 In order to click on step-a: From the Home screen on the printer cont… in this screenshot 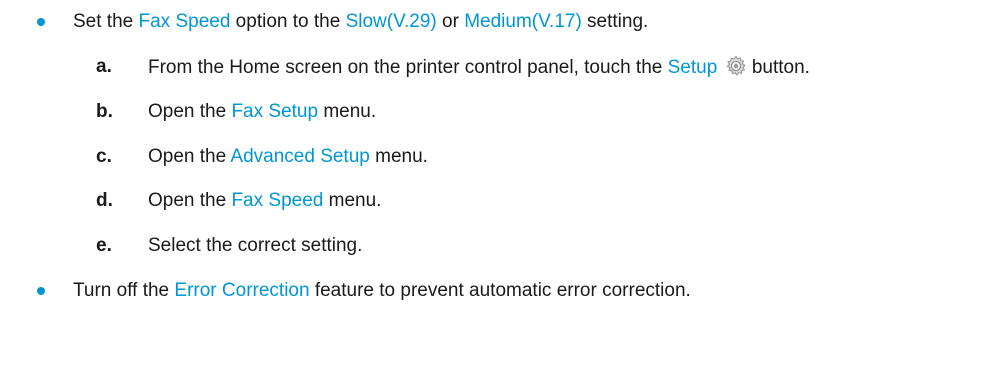, I will do `click(479, 67)`.